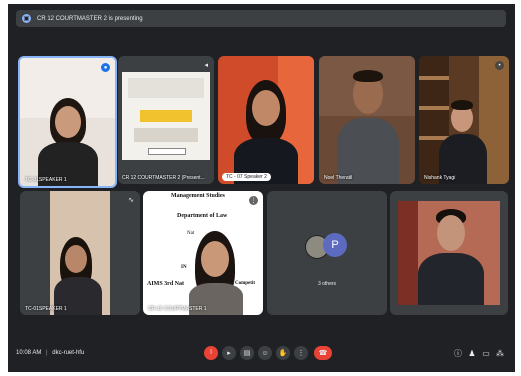 Image resolution: width=521 pixels, height=376 pixels. I want to click on more-options-icon: ⋮, so click(253, 200).